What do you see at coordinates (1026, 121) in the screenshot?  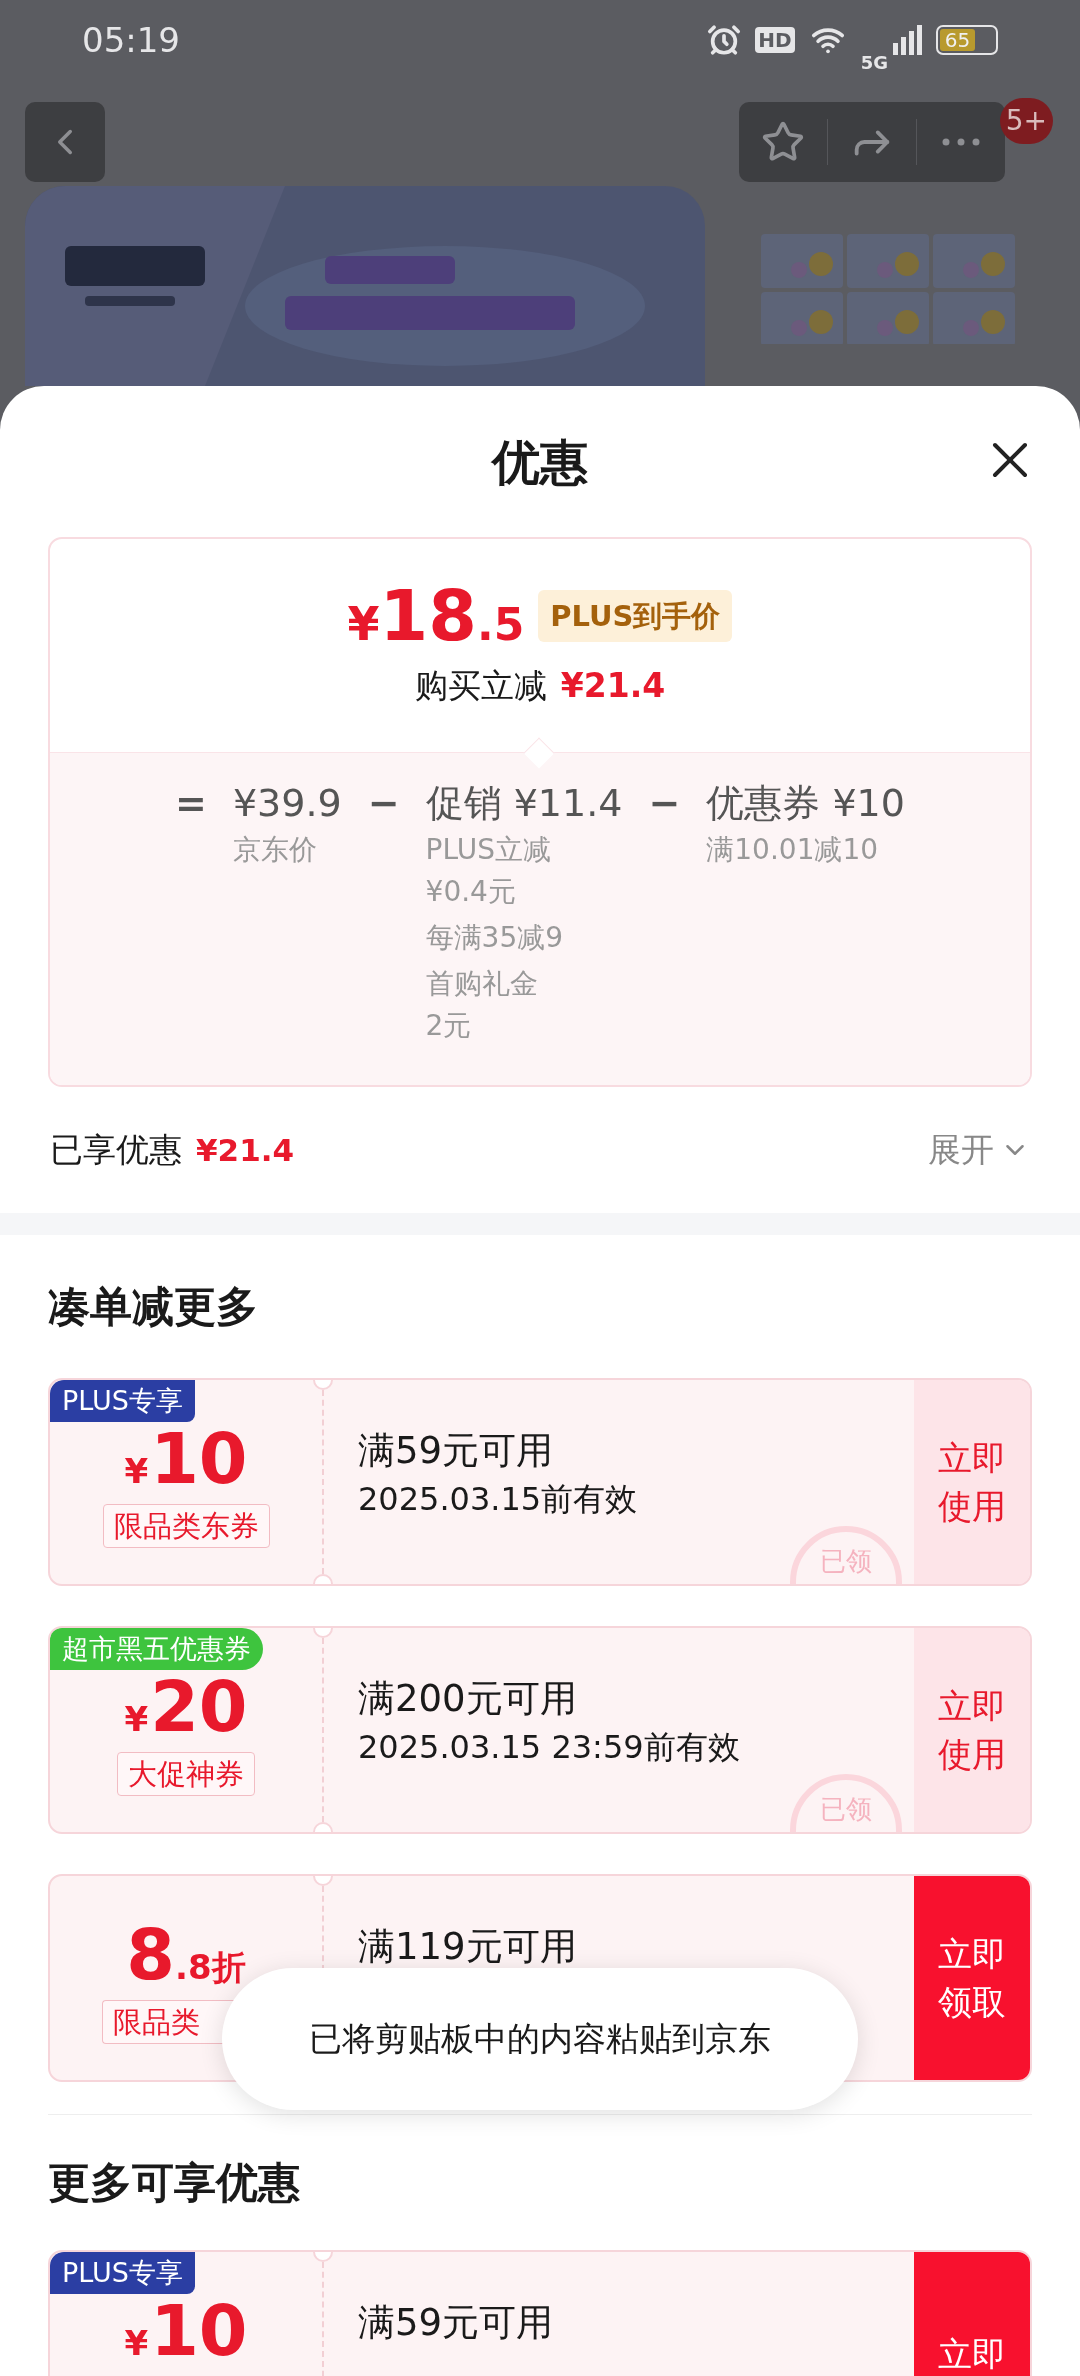 I see `notification-badge: 5+` at bounding box center [1026, 121].